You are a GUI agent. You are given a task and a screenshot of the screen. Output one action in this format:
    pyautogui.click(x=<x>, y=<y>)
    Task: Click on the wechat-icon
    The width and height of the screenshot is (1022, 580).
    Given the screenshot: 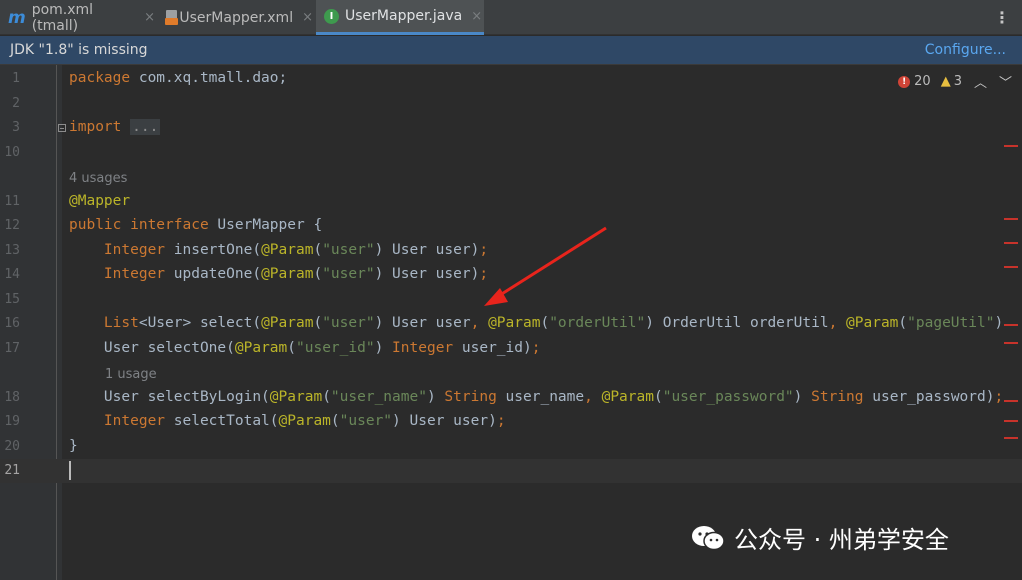 What is the action you would take?
    pyautogui.click(x=708, y=537)
    